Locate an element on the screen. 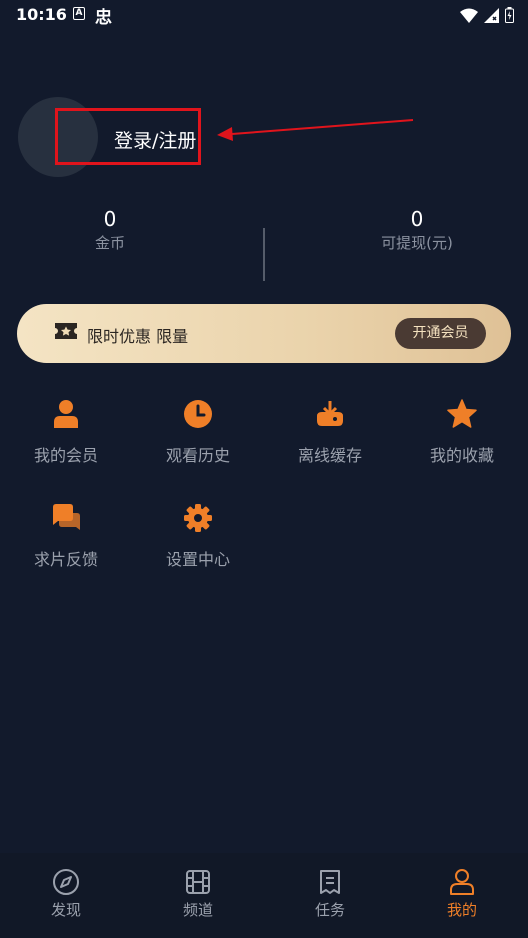 This screenshot has width=528, height=938. withdraw-value: 0 is located at coordinates (417, 219).